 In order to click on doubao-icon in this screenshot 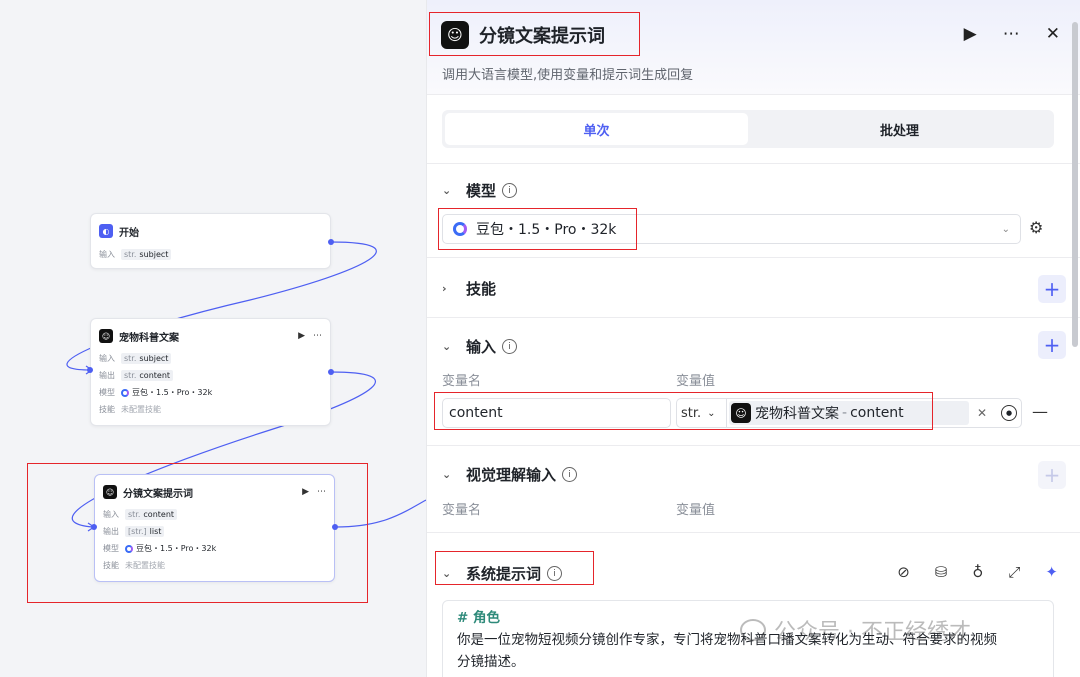, I will do `click(125, 392)`.